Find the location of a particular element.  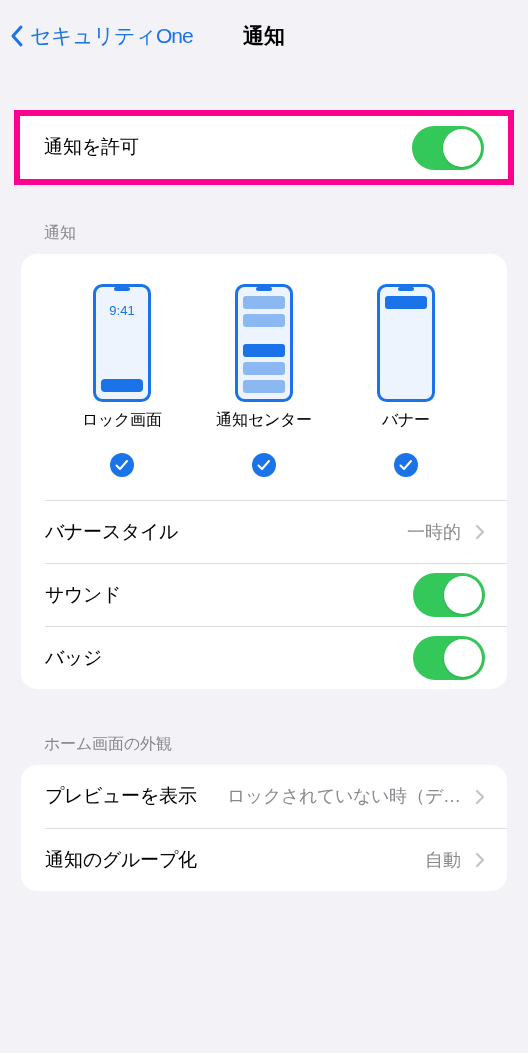

row-value: 一時的 is located at coordinates (434, 532).